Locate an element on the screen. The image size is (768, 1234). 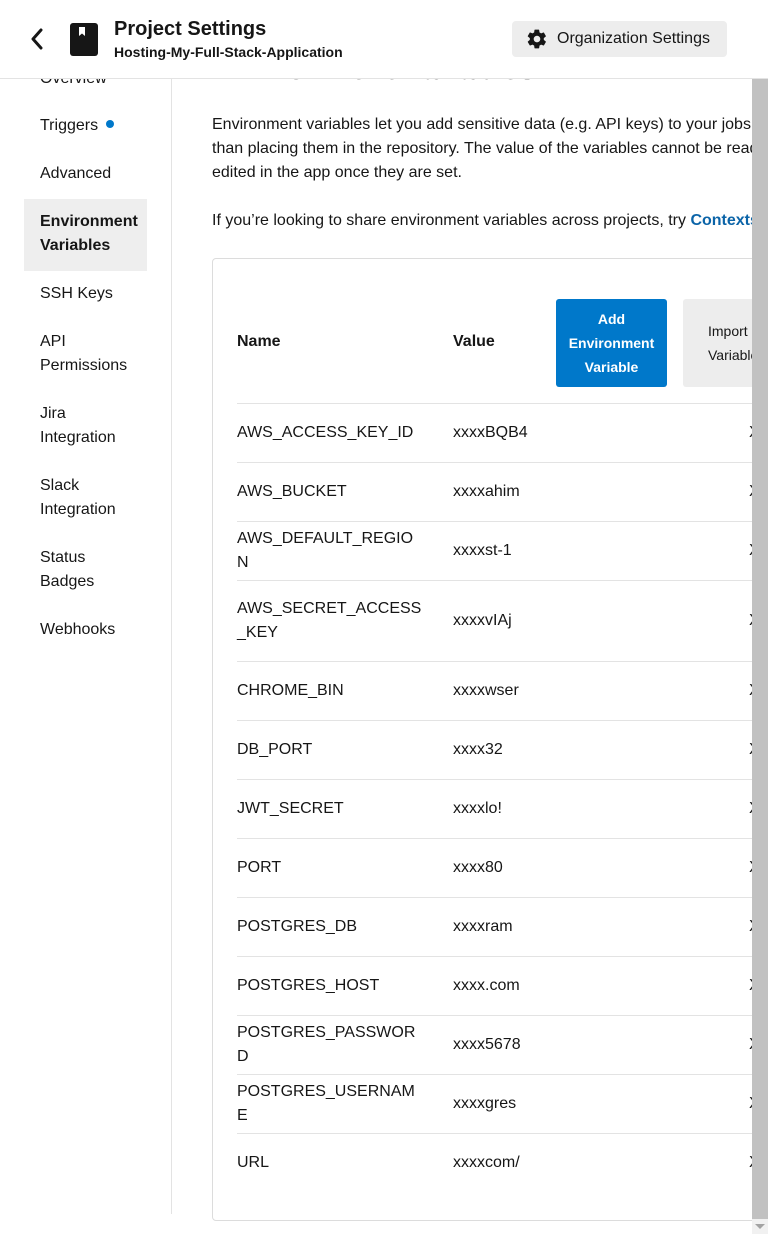
sidebar-item-ssh-keys: SSH Keys is located at coordinates (85, 294).